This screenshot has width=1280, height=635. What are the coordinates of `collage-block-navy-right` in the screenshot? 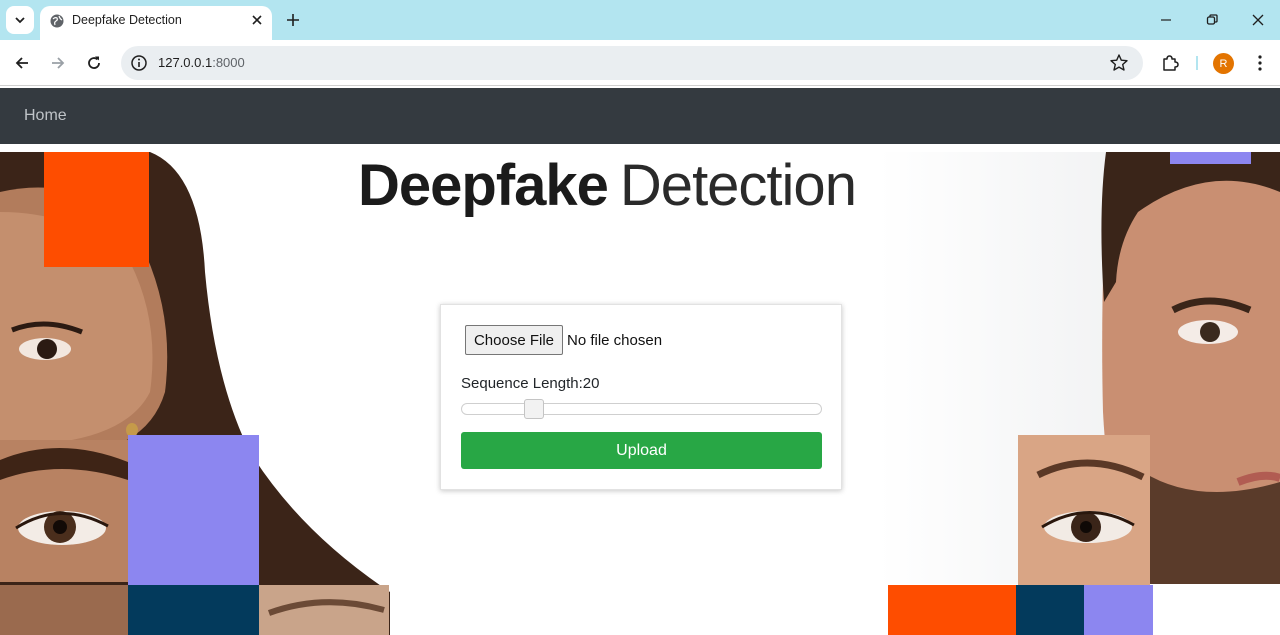 It's located at (1050, 610).